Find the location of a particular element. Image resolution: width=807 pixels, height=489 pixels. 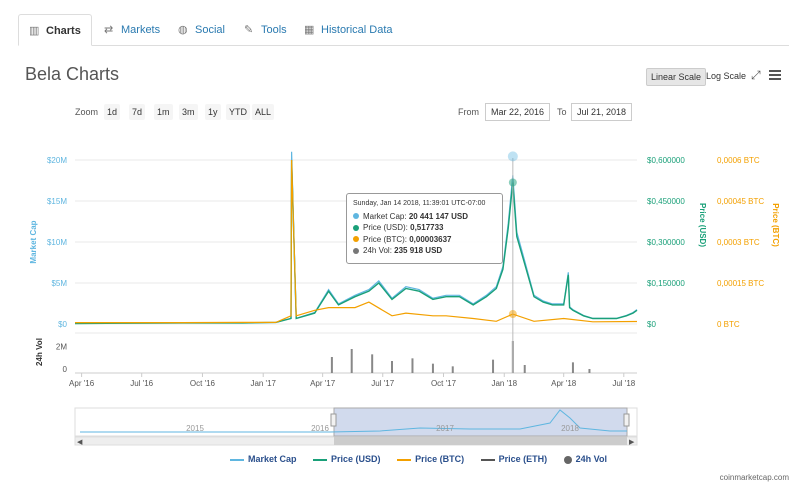

y-tick-price-btc: 0,00045 BTC is located at coordinates (740, 201).